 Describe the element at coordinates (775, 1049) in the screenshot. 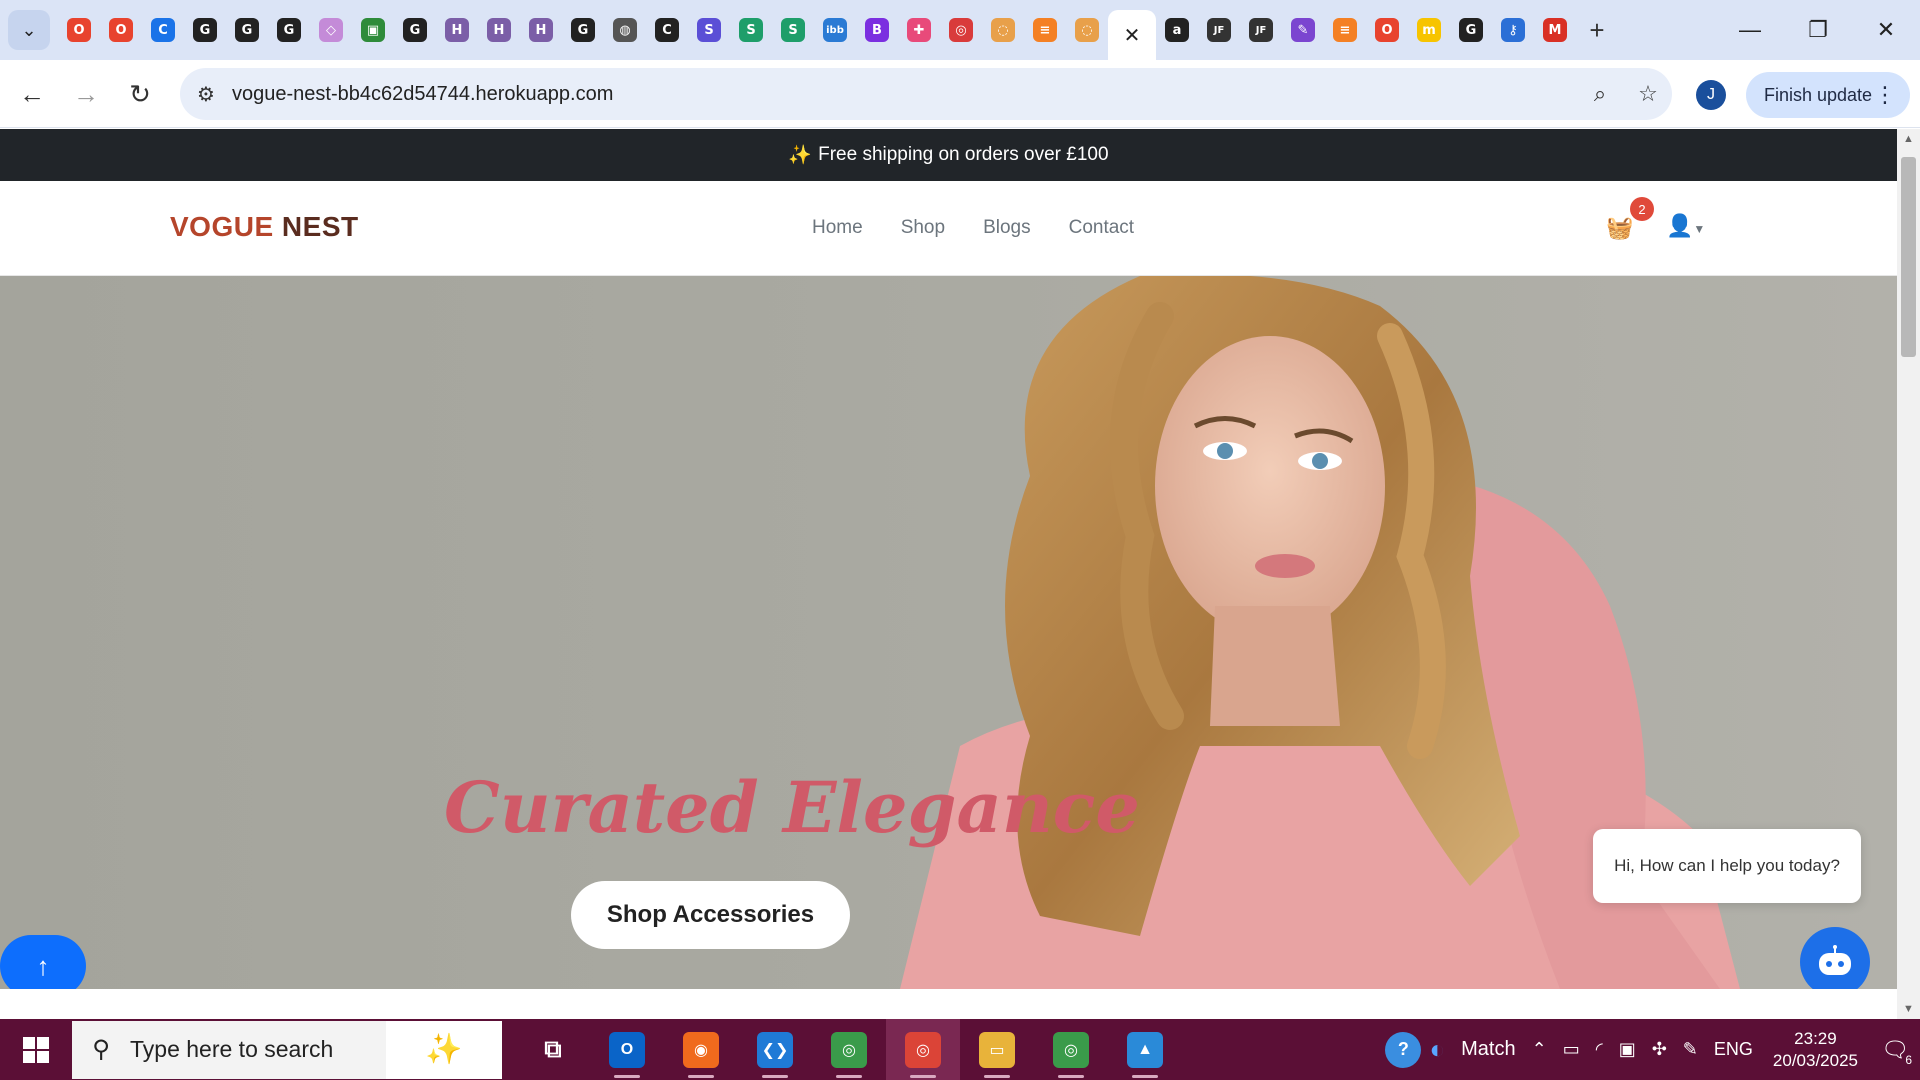

I see `taskbar-app: ❮❯` at that location.